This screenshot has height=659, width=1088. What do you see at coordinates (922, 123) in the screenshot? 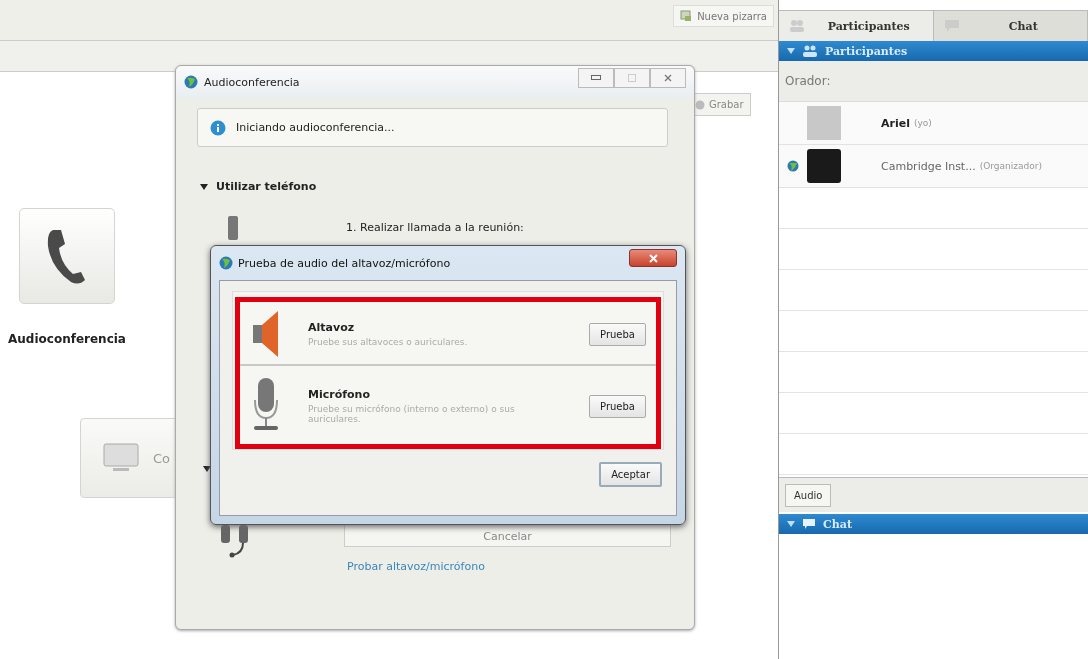
I see `participant-role: (yo)` at bounding box center [922, 123].